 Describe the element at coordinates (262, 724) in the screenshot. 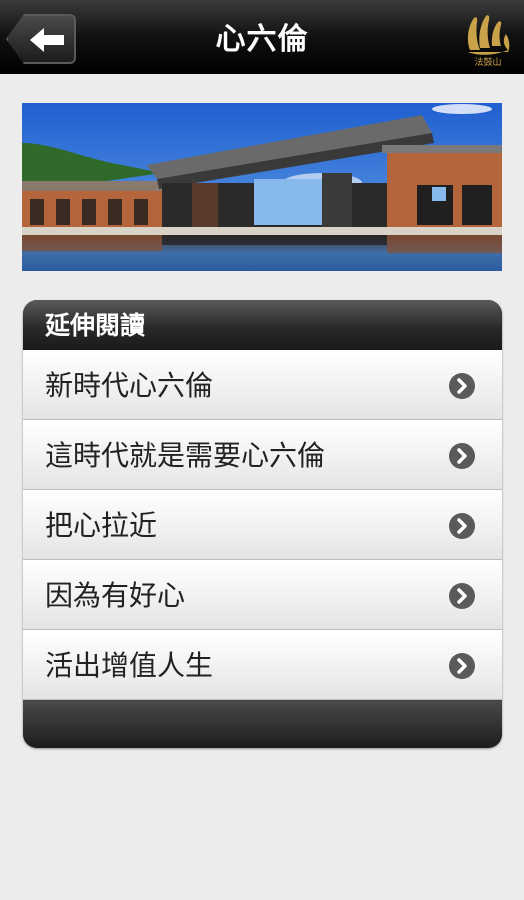

I see `panel-footer` at that location.